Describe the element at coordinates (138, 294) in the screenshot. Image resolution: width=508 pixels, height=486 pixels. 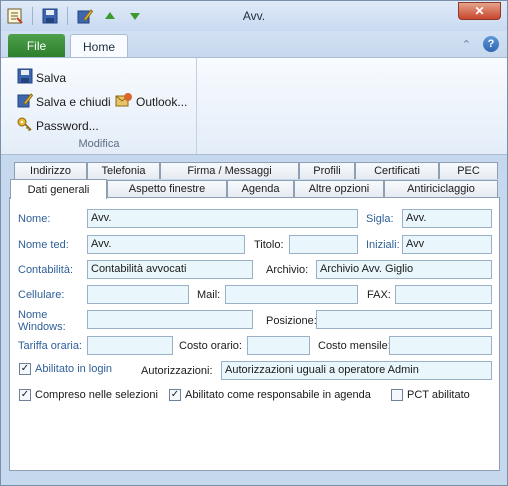
I see `cellulare-field` at that location.